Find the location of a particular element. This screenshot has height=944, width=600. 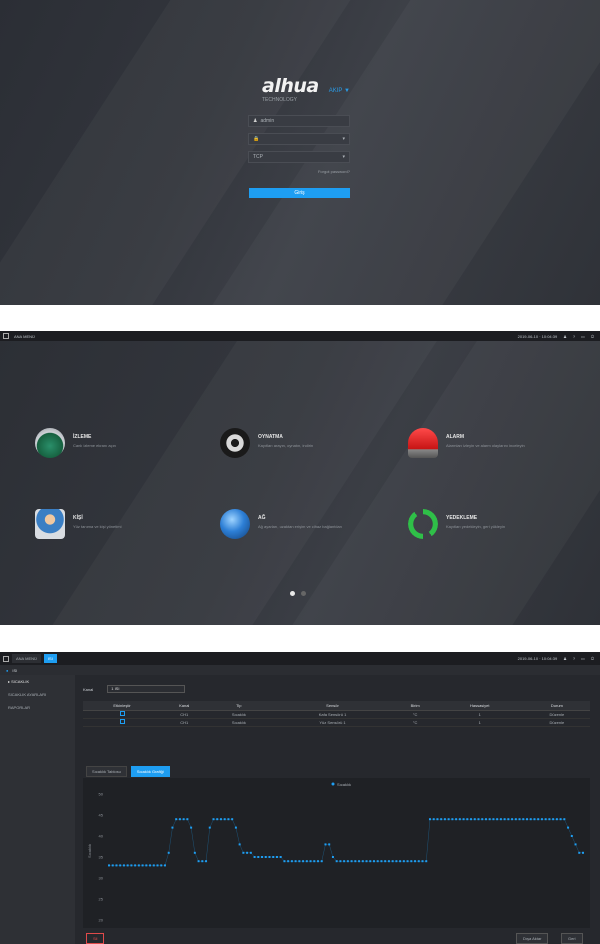

protocol-value: TCP is located at coordinates (258, 157).